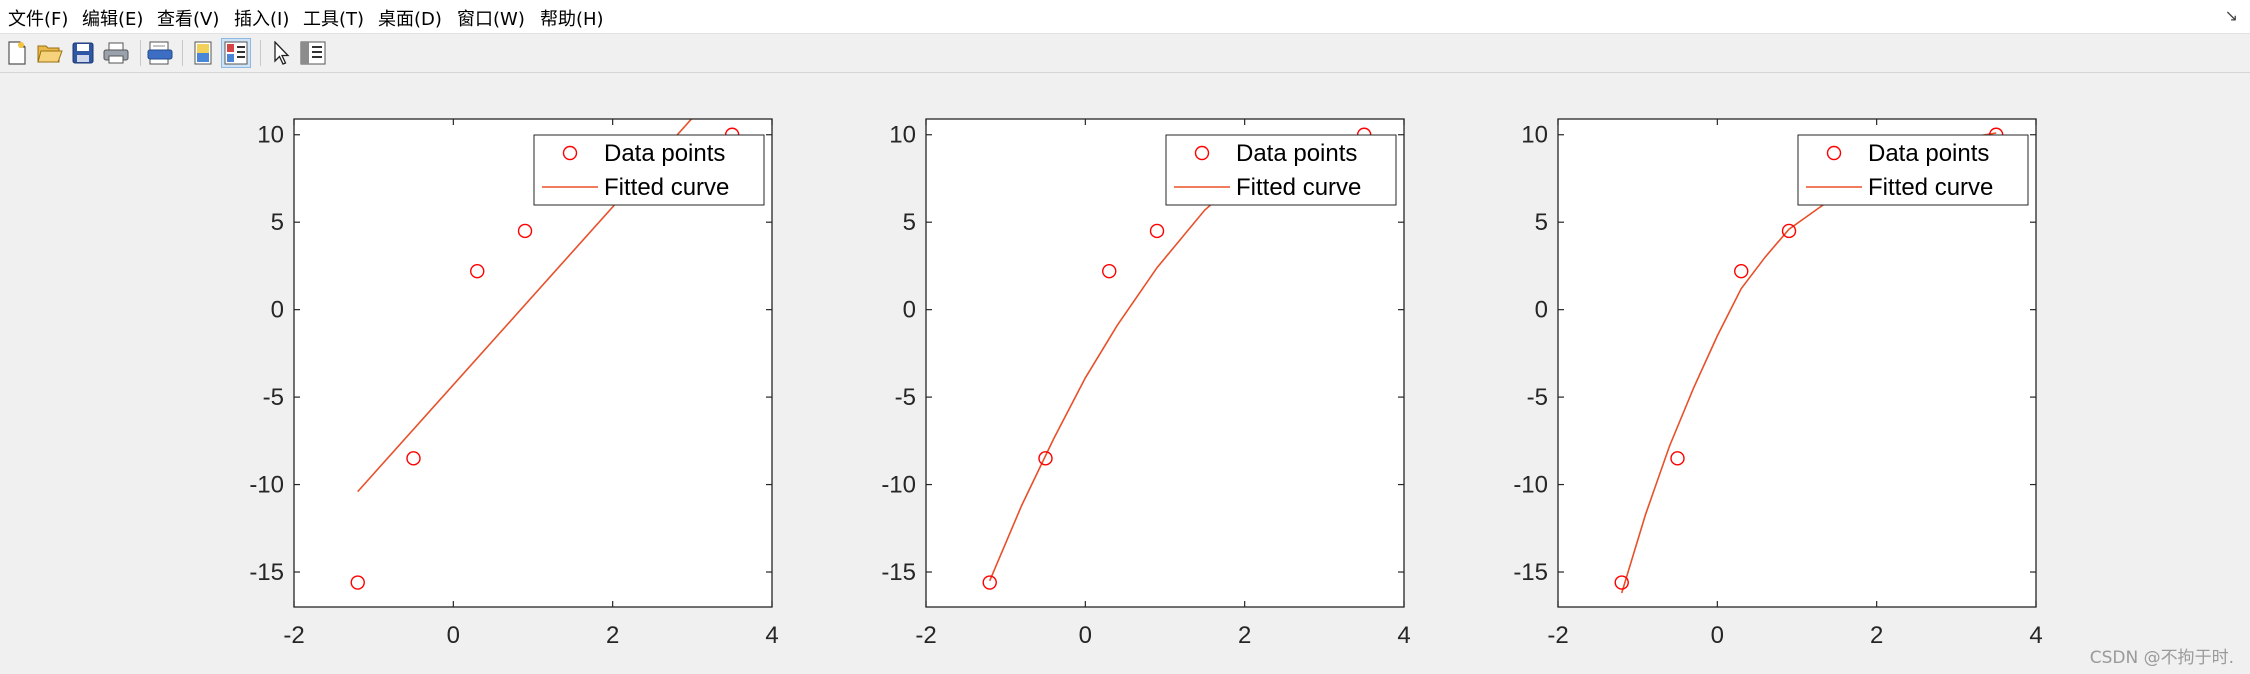 This screenshot has height=674, width=2250. What do you see at coordinates (1125, 53) in the screenshot?
I see `toolbar` at bounding box center [1125, 53].